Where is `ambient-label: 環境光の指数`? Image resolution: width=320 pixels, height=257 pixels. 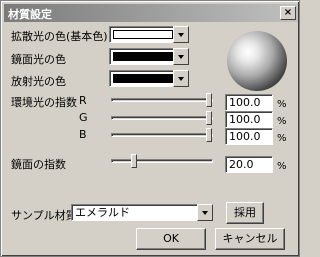 ambient-label: 環境光の指数 is located at coordinates (44, 102).